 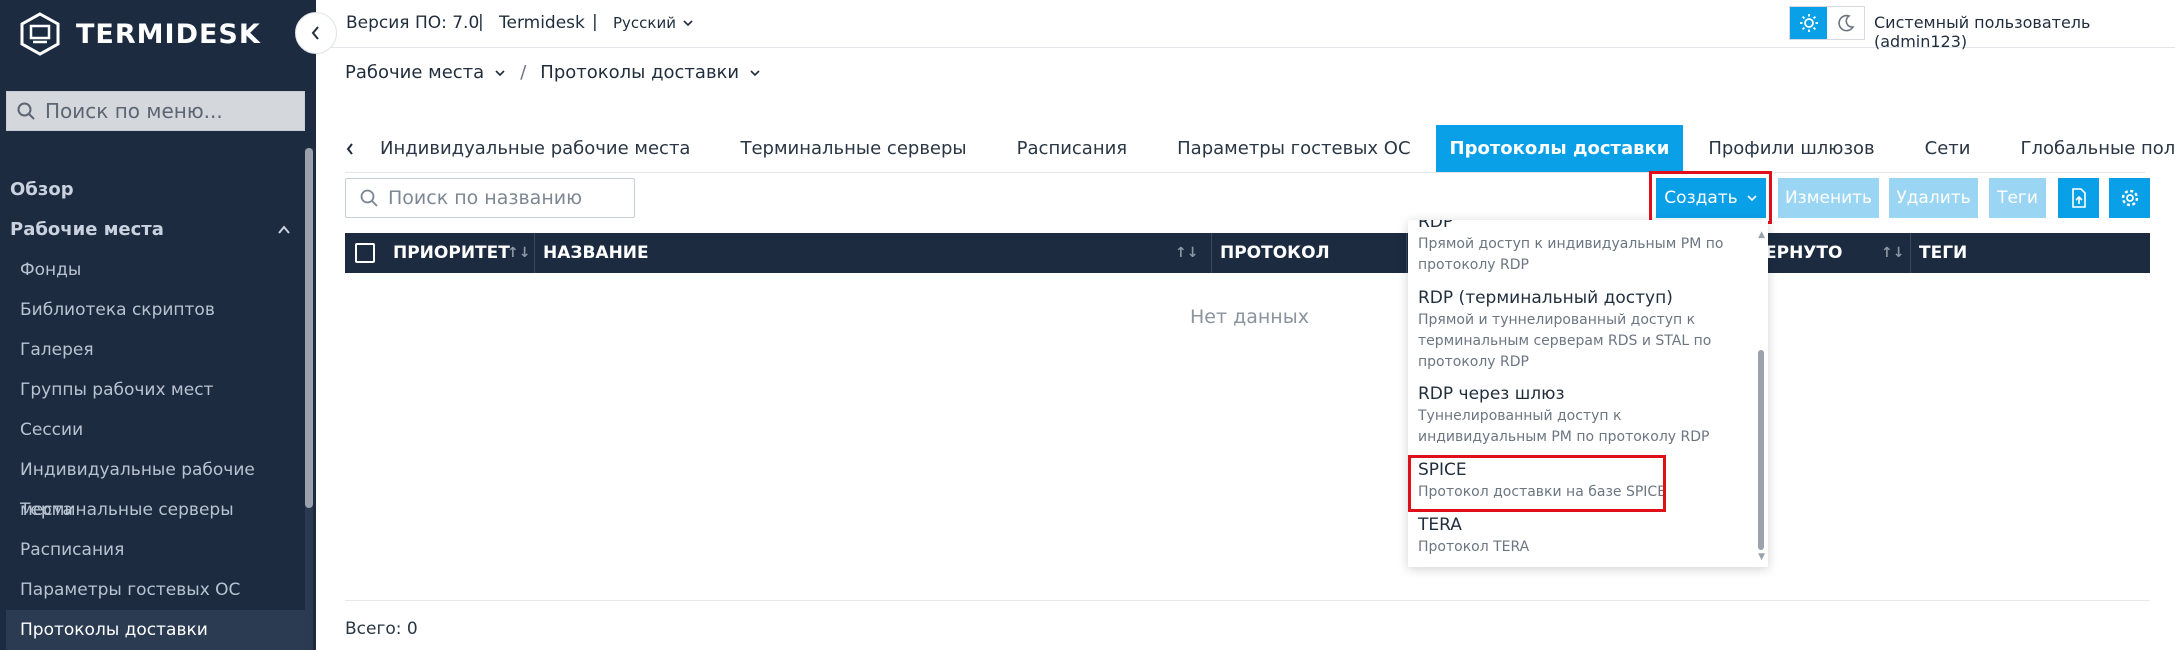 What do you see at coordinates (485, 198) in the screenshot?
I see `name-search-placeholder: Поиск по названию` at bounding box center [485, 198].